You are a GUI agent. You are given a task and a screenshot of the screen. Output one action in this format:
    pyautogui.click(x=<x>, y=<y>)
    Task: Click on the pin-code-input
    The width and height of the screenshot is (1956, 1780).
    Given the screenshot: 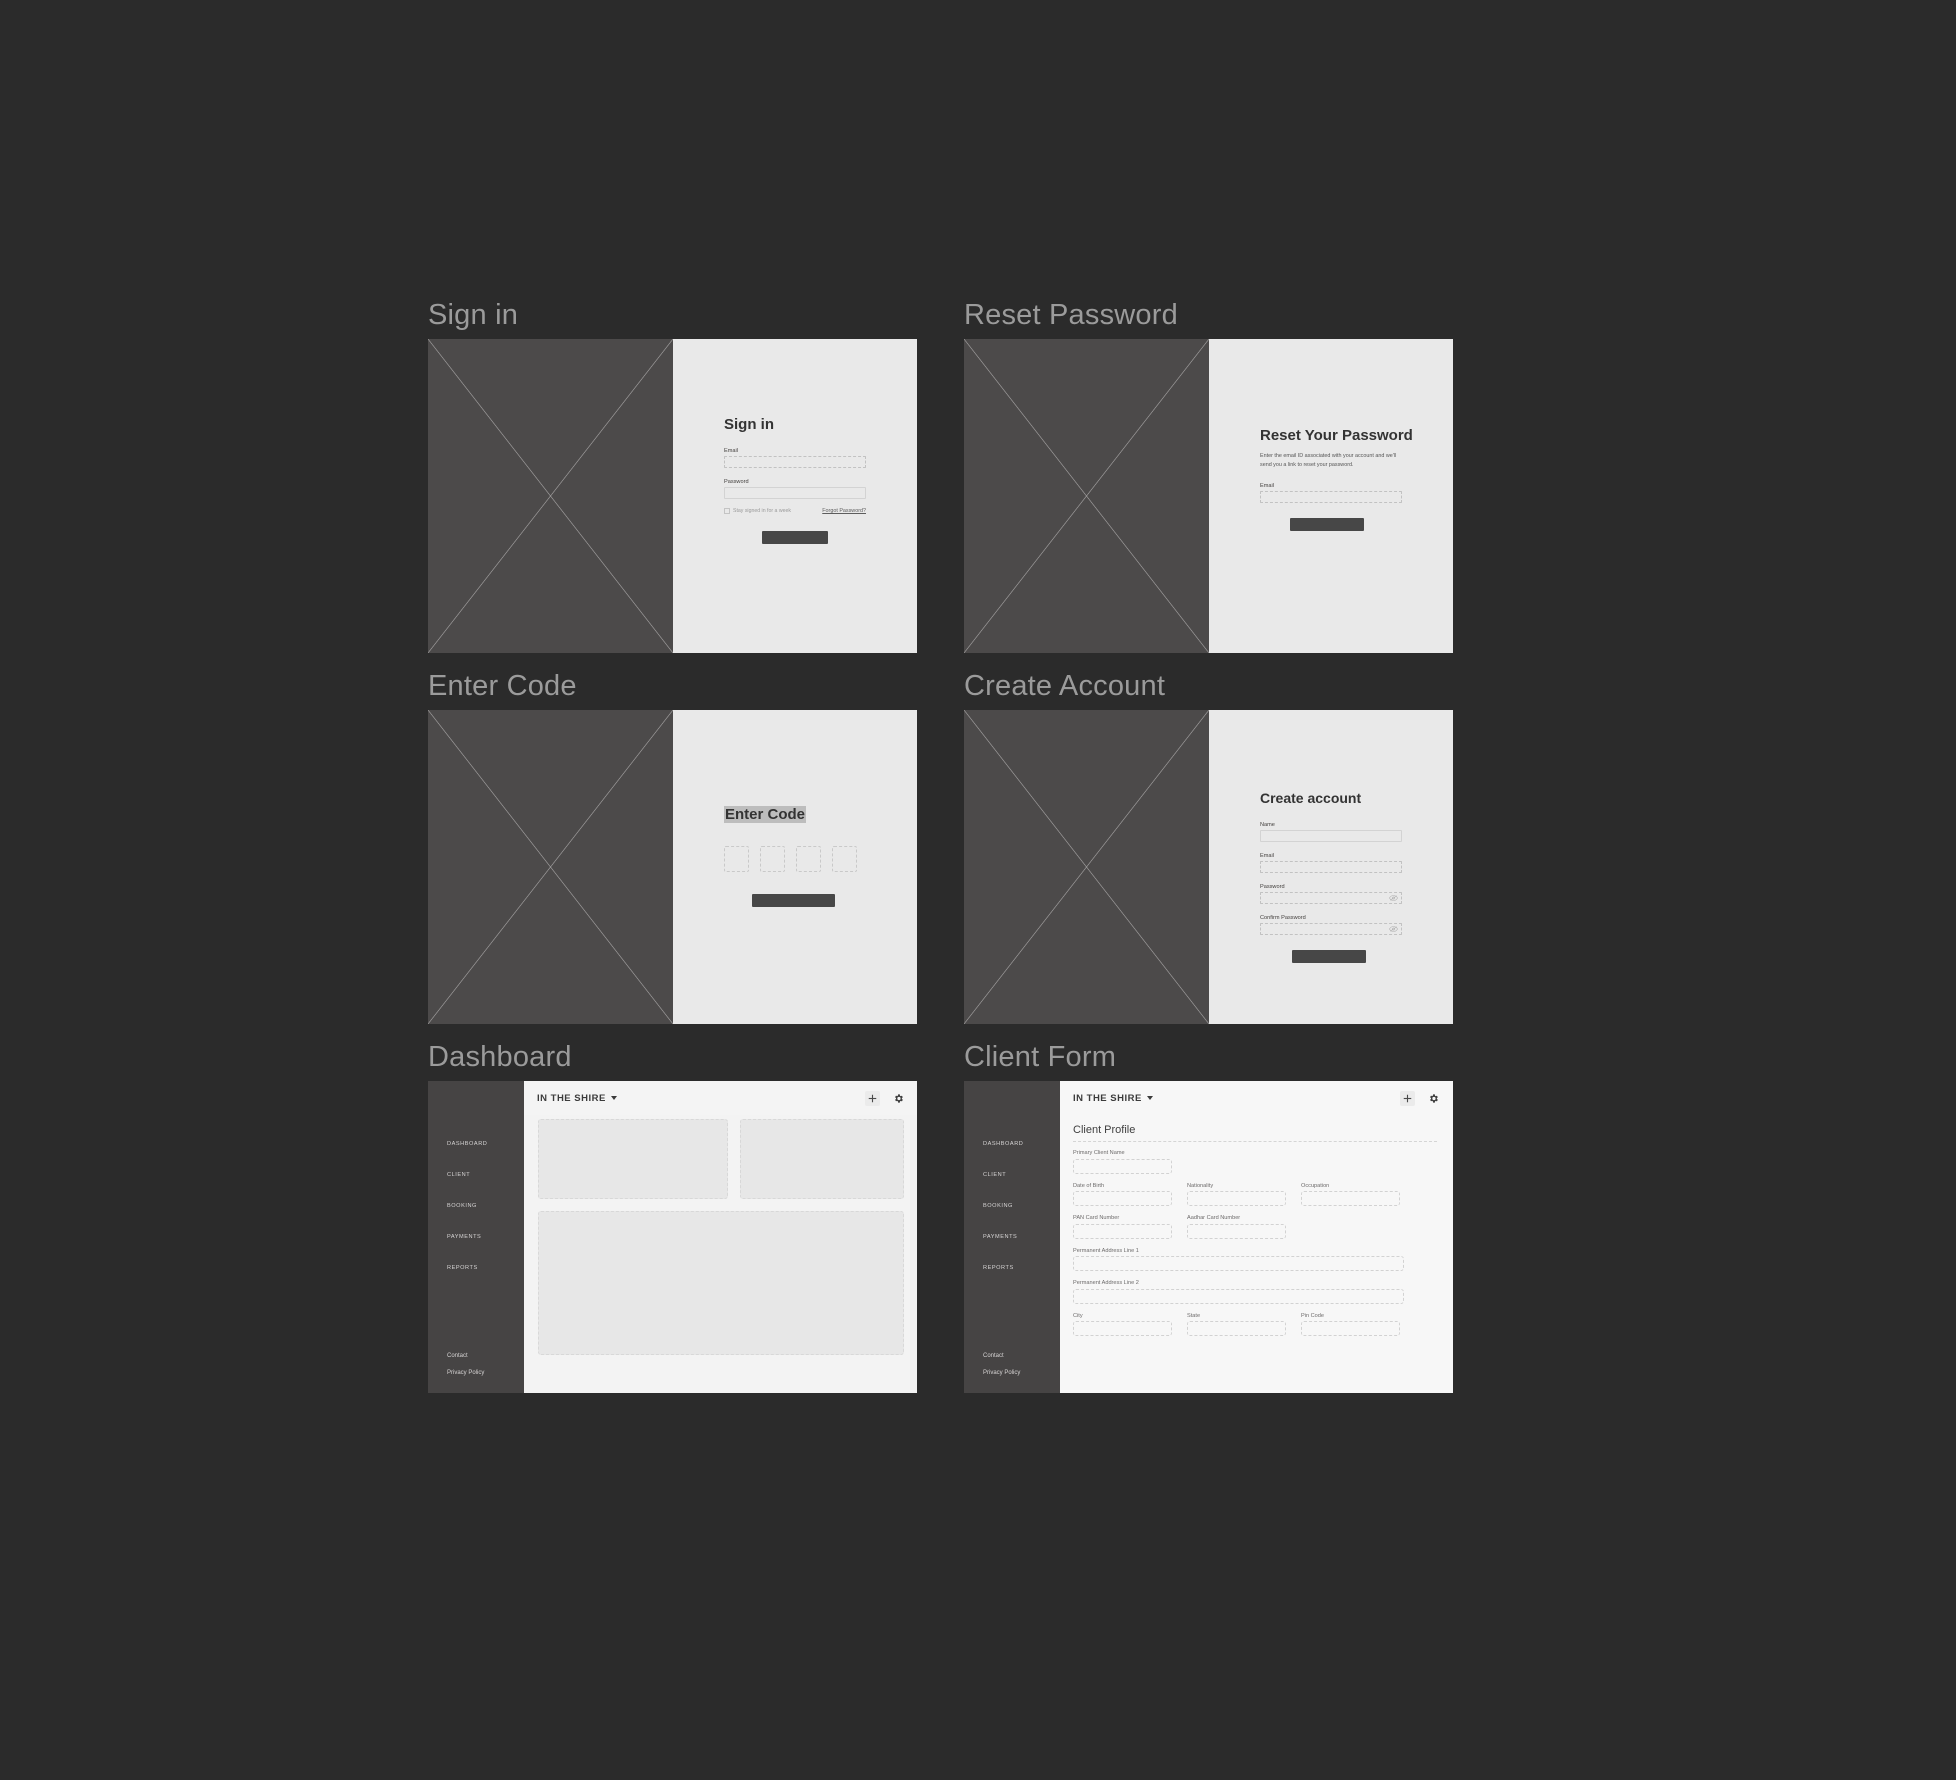 What is the action you would take?
    pyautogui.click(x=1350, y=1328)
    